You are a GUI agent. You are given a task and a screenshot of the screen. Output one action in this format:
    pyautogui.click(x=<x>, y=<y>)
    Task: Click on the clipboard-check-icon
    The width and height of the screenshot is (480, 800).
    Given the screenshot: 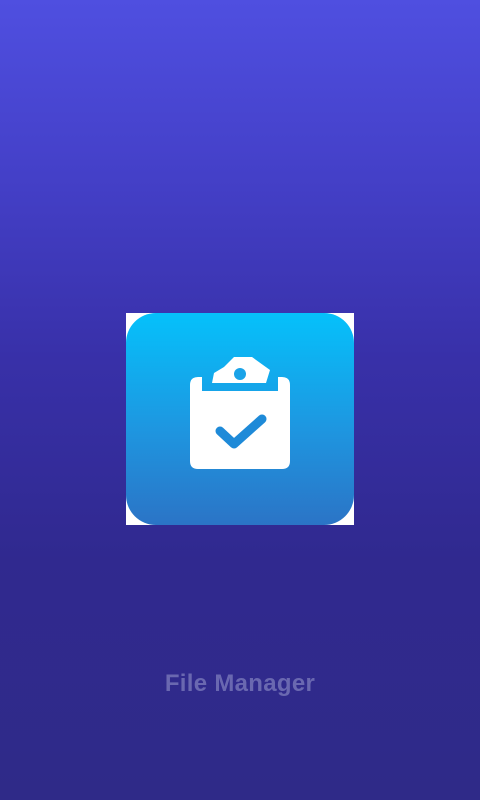 What is the action you would take?
    pyautogui.click(x=240, y=413)
    